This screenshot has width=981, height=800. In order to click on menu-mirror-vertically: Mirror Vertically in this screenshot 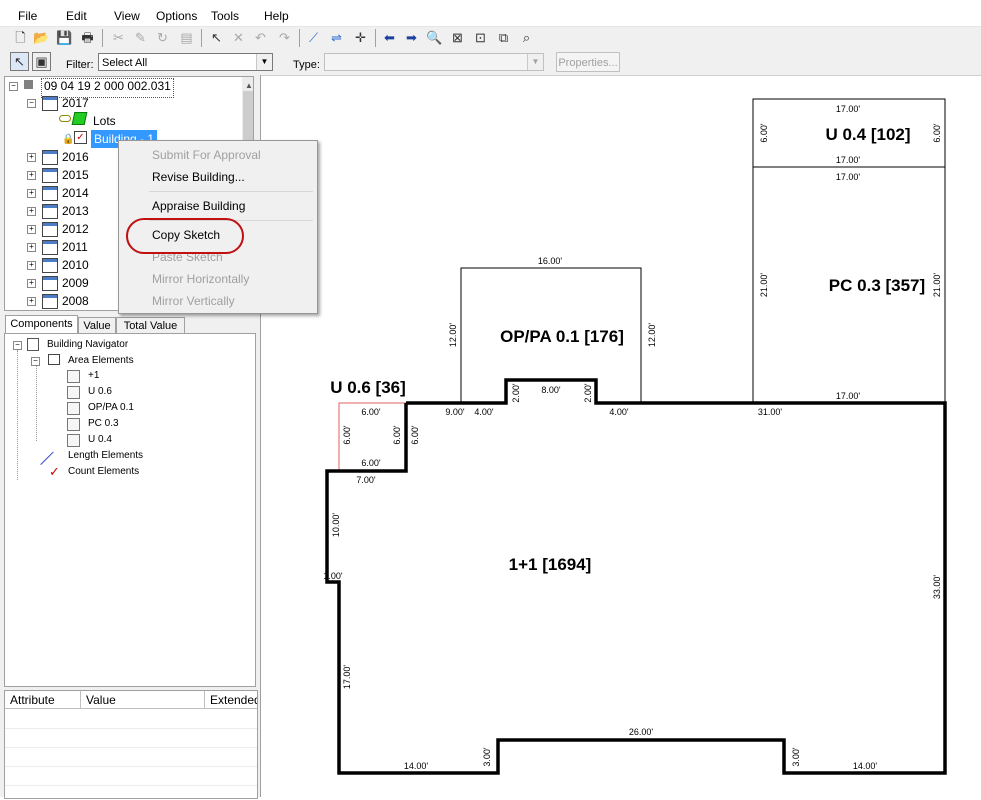, I will do `click(193, 301)`.